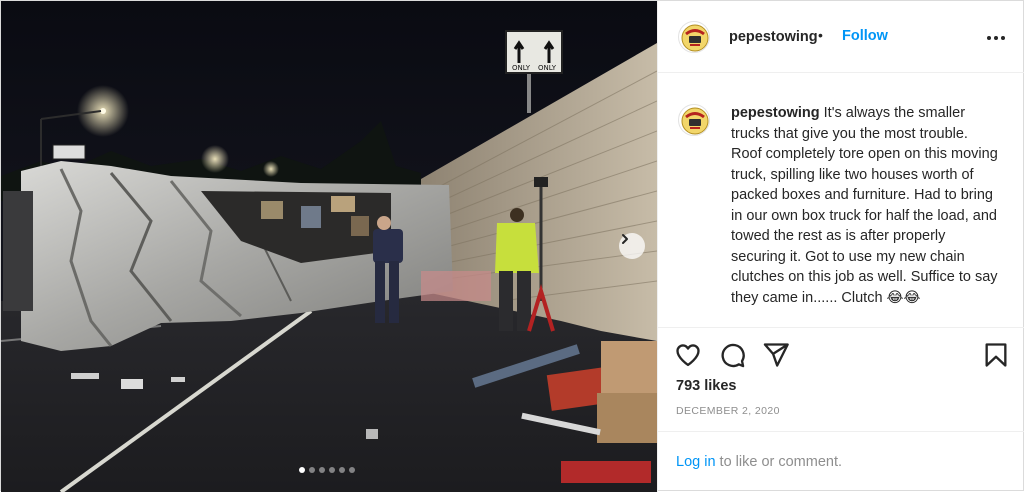 The width and height of the screenshot is (1024, 492). Describe the element at coordinates (996, 355) in the screenshot. I see `bookmark-icon` at that location.